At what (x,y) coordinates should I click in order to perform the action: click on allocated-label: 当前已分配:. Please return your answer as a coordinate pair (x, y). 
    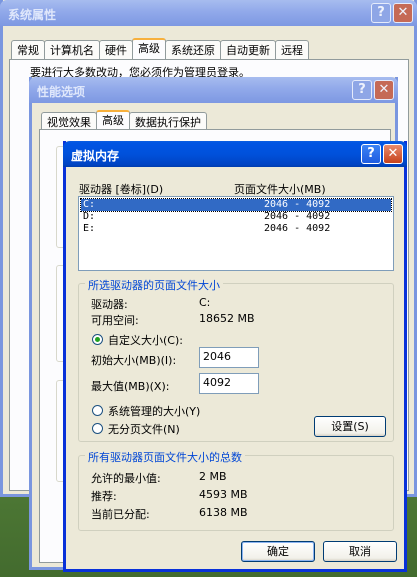
    Looking at the image, I should click on (120, 514).